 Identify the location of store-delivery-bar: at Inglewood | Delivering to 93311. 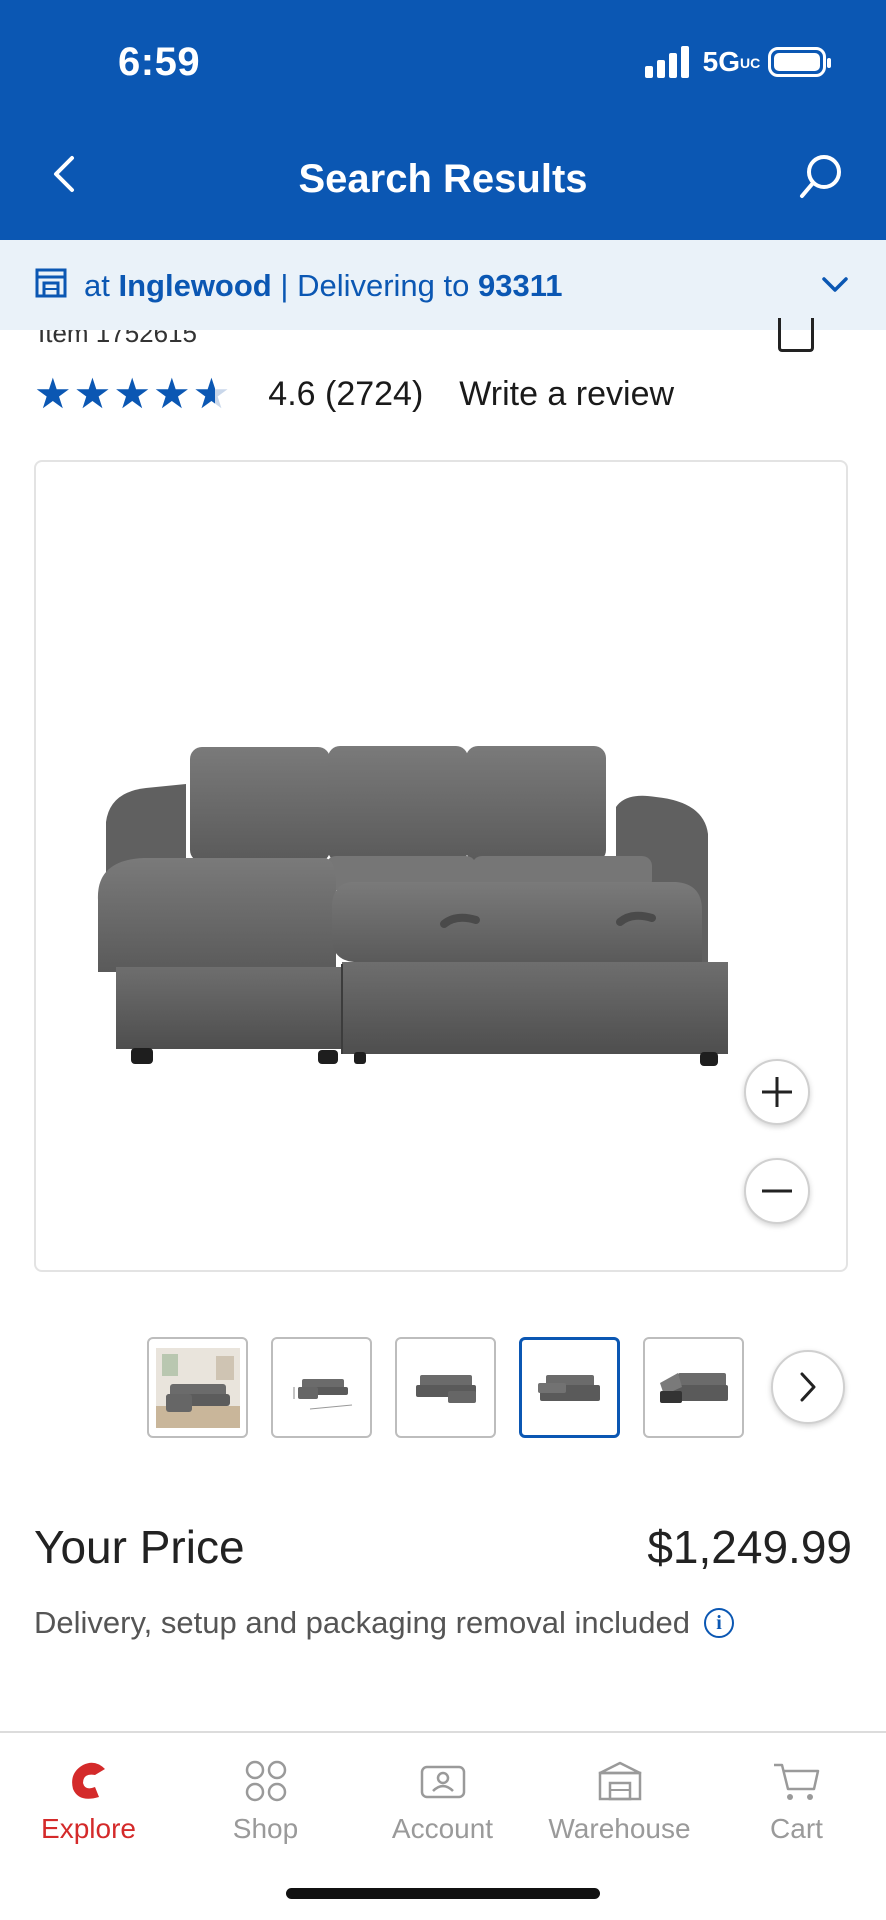
(443, 285).